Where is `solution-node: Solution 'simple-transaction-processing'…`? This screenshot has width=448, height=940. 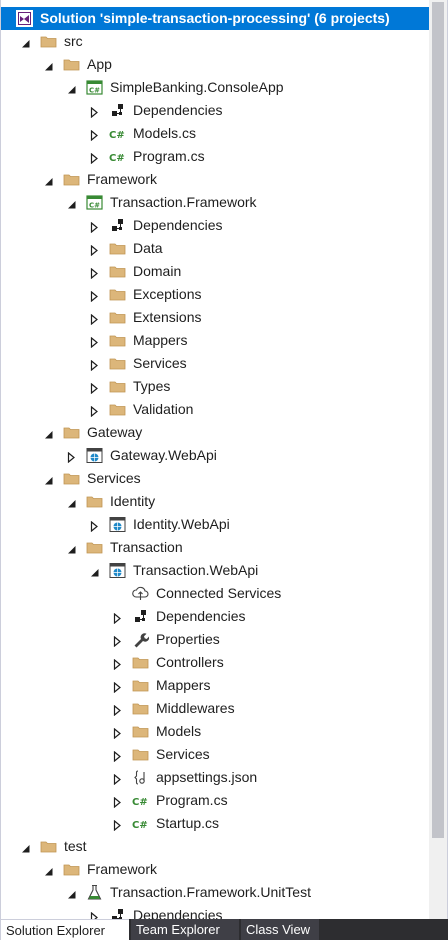
solution-node: Solution 'simple-transaction-processing'… is located at coordinates (215, 18).